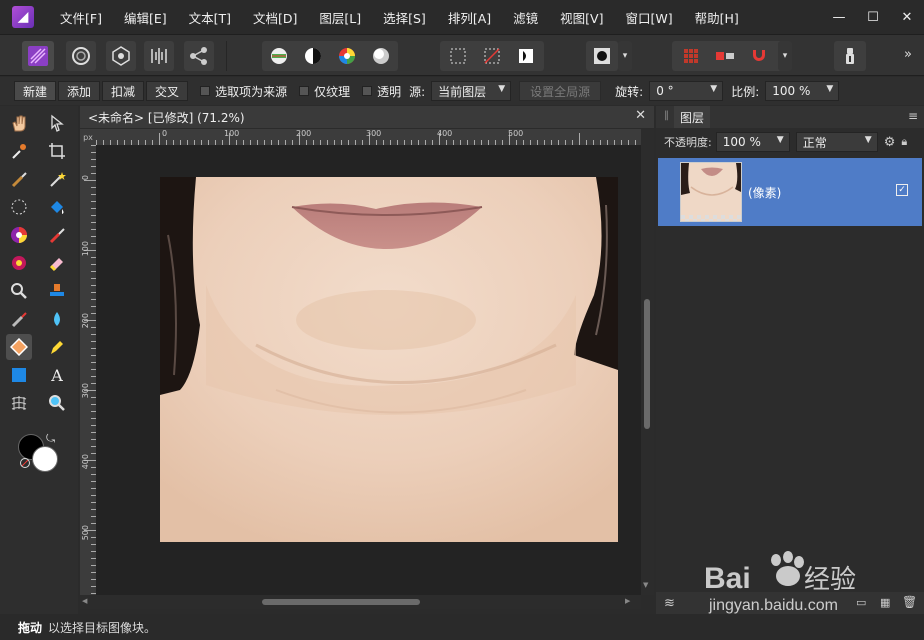  What do you see at coordinates (469, 17) in the screenshot?
I see `menu-arrange: 排列[A]` at bounding box center [469, 17].